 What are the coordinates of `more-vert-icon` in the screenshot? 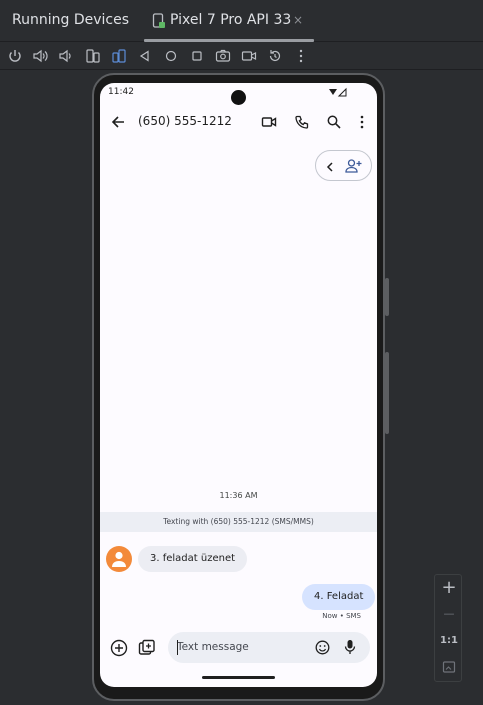 It's located at (301, 56).